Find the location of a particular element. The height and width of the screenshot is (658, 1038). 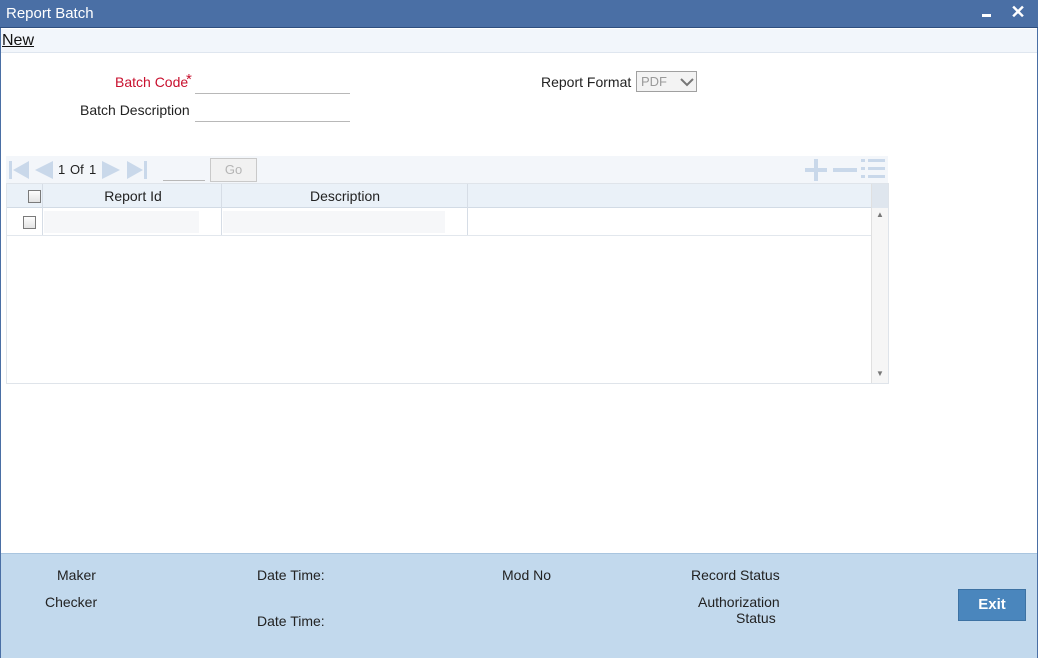

batch-code-input is located at coordinates (272, 83).